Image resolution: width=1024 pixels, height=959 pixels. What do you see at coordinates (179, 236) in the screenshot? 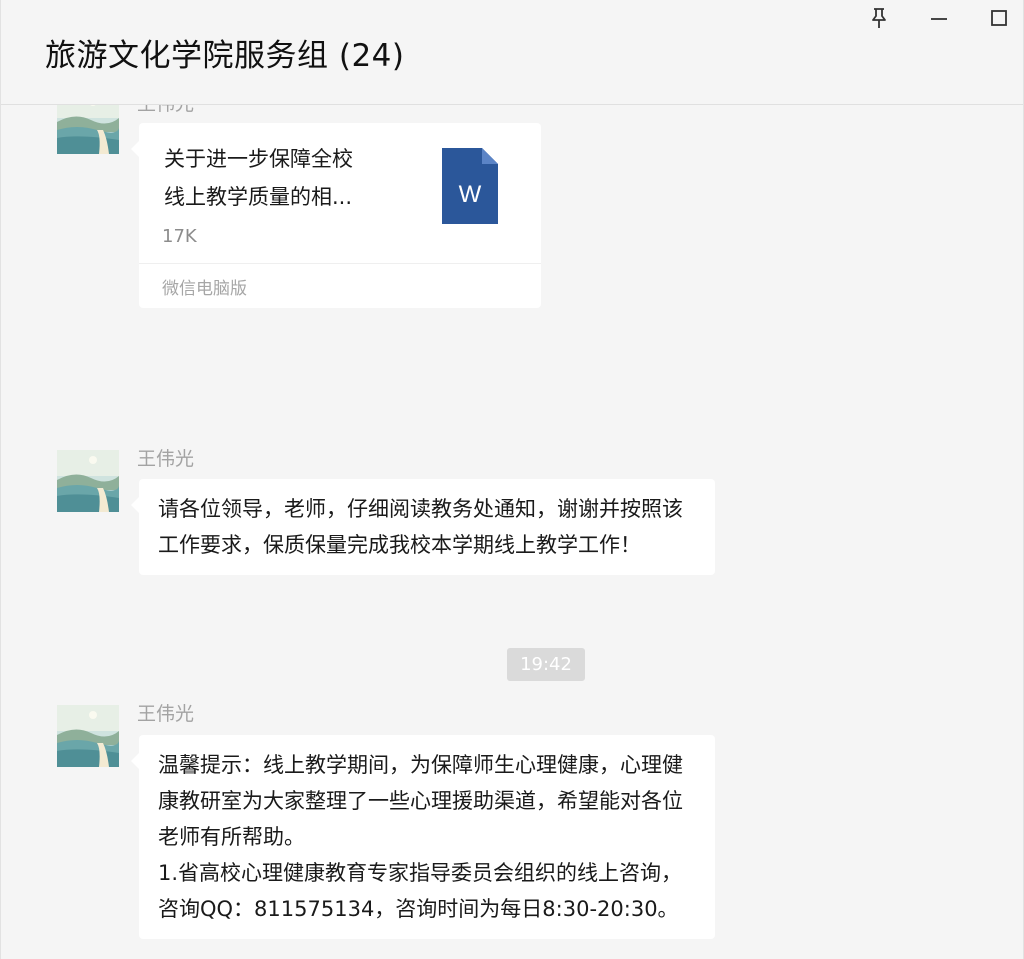
I see `file-size: 17K` at bounding box center [179, 236].